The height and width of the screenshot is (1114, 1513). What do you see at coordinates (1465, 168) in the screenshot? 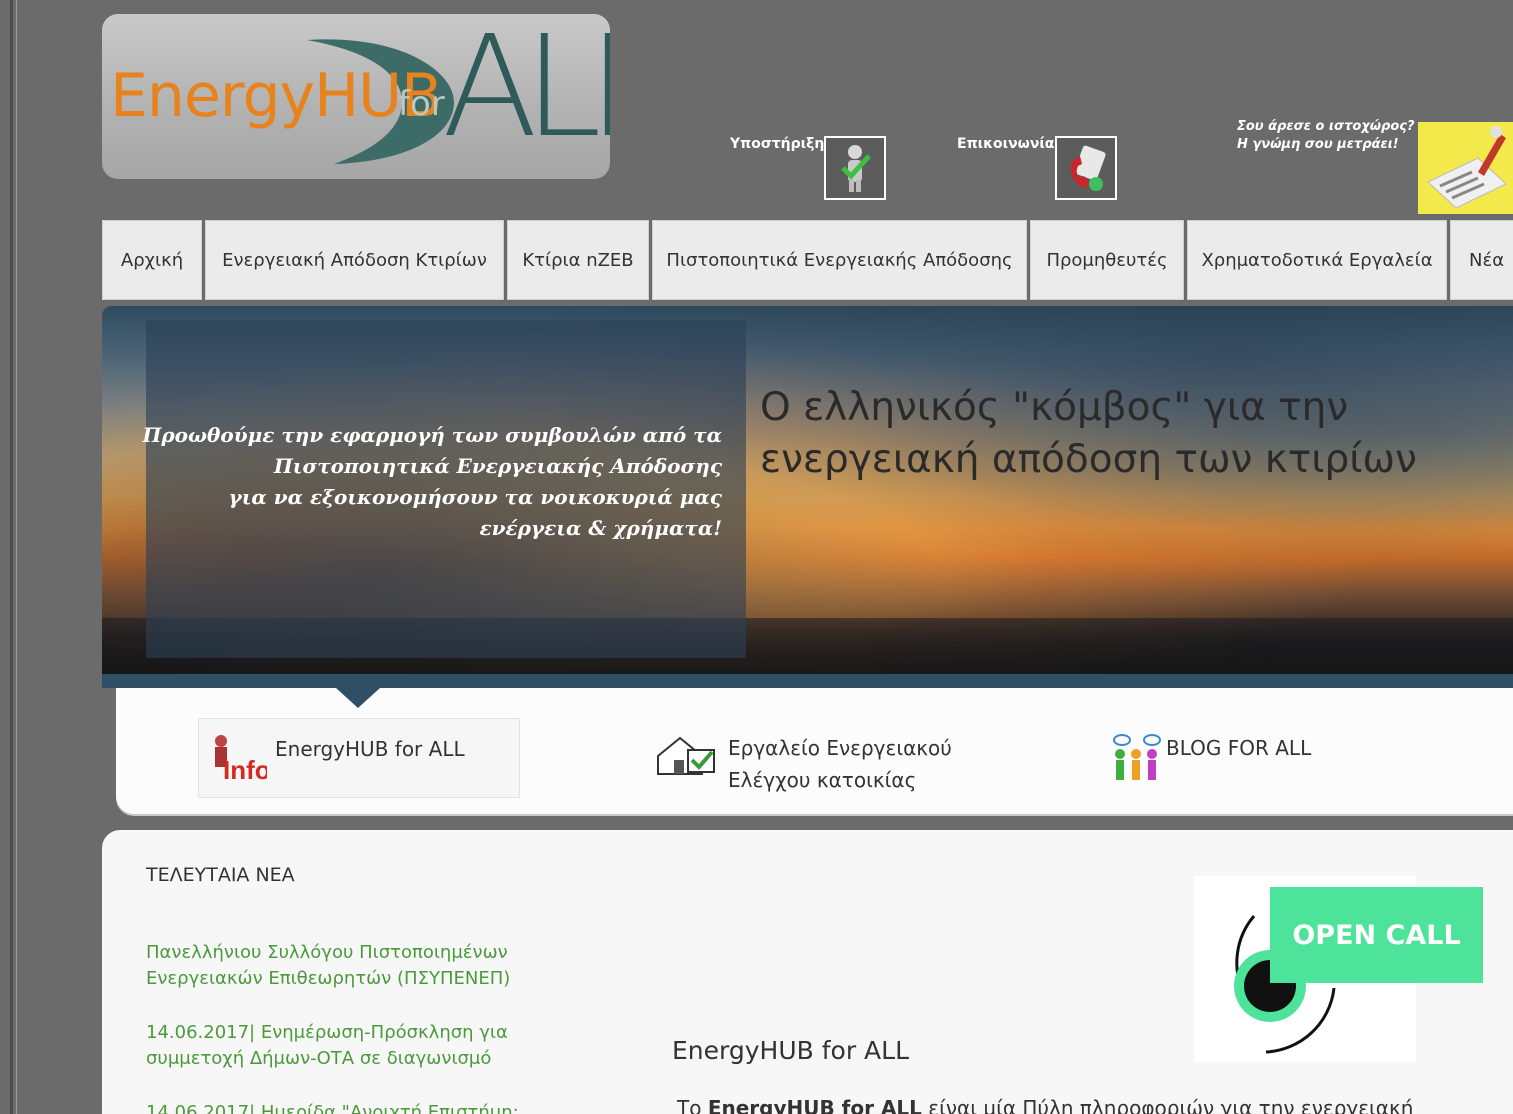
I see `feedback-survey-icon` at bounding box center [1465, 168].